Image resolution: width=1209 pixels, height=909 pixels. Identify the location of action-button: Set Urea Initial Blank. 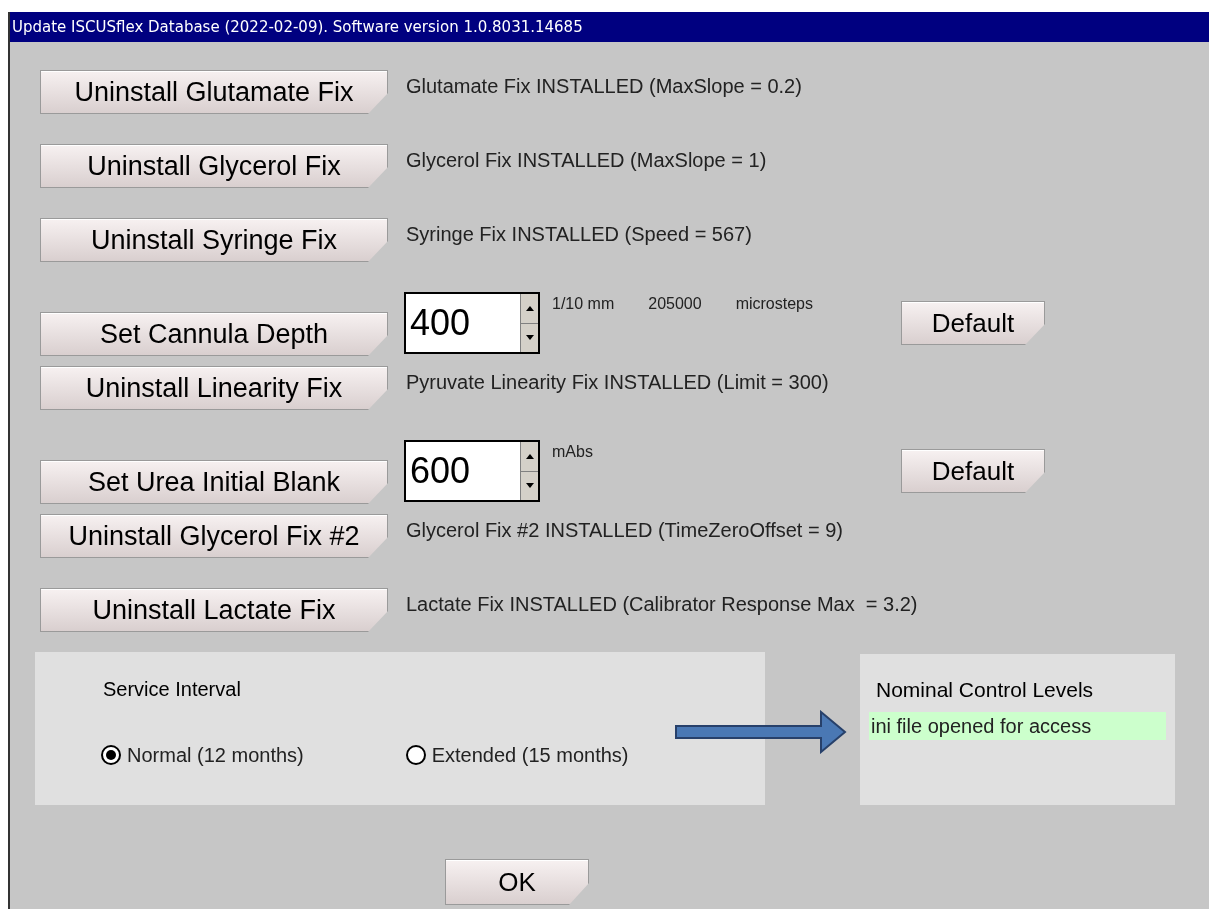
(214, 482).